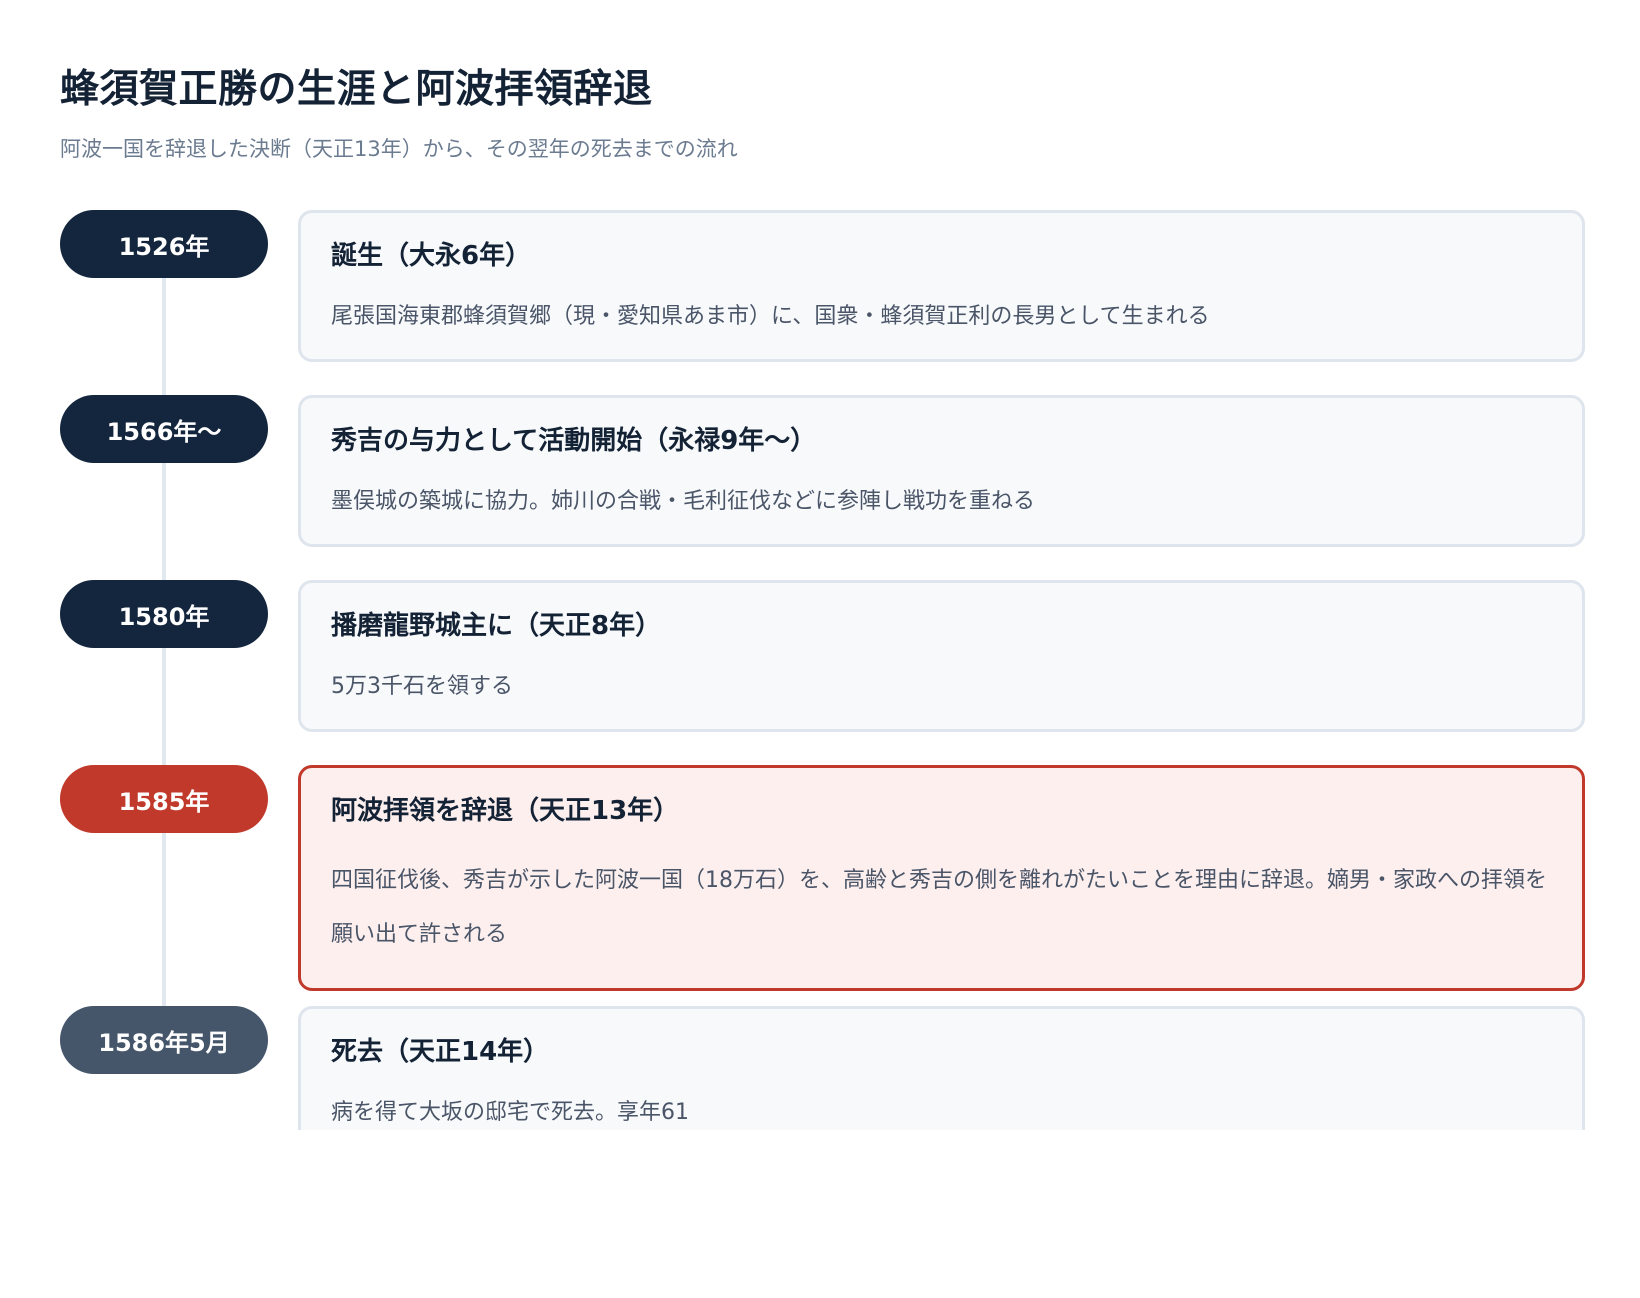  I want to click on event-card: 播磨龍野城主に（天正8年） 5万3千石を領する, so click(941, 656).